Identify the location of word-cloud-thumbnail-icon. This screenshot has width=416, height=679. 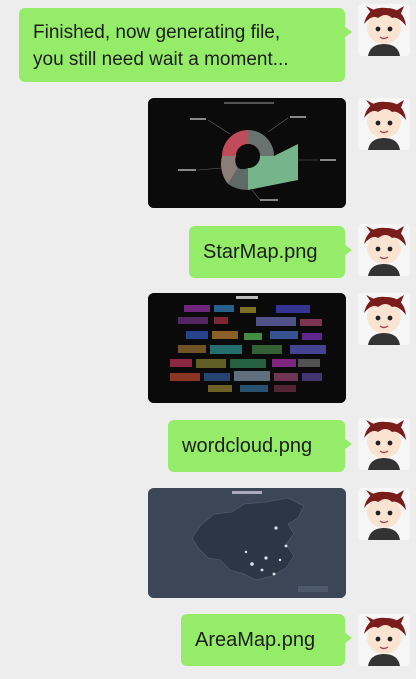
(247, 348).